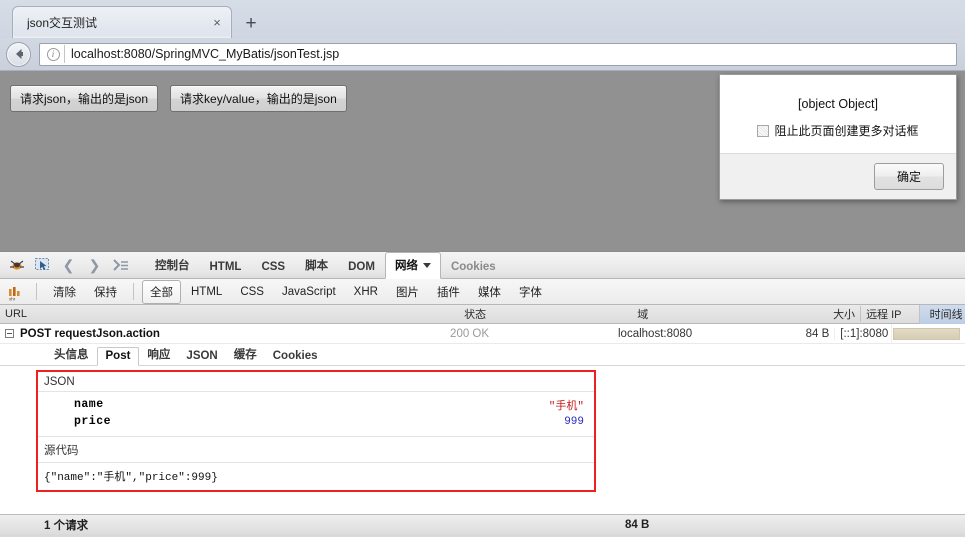 This screenshot has height=537, width=965. I want to click on timeline-bar, so click(926, 333).